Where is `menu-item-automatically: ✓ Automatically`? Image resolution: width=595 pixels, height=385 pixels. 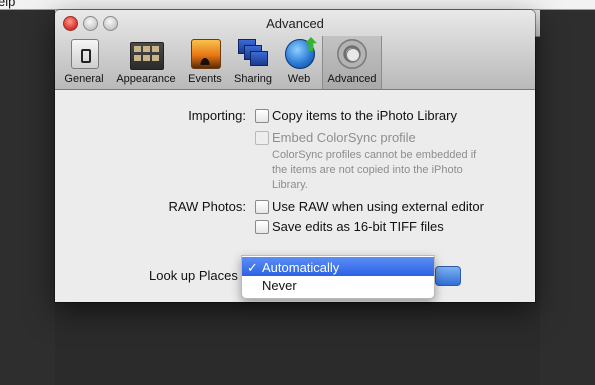 menu-item-automatically: ✓ Automatically is located at coordinates (338, 266).